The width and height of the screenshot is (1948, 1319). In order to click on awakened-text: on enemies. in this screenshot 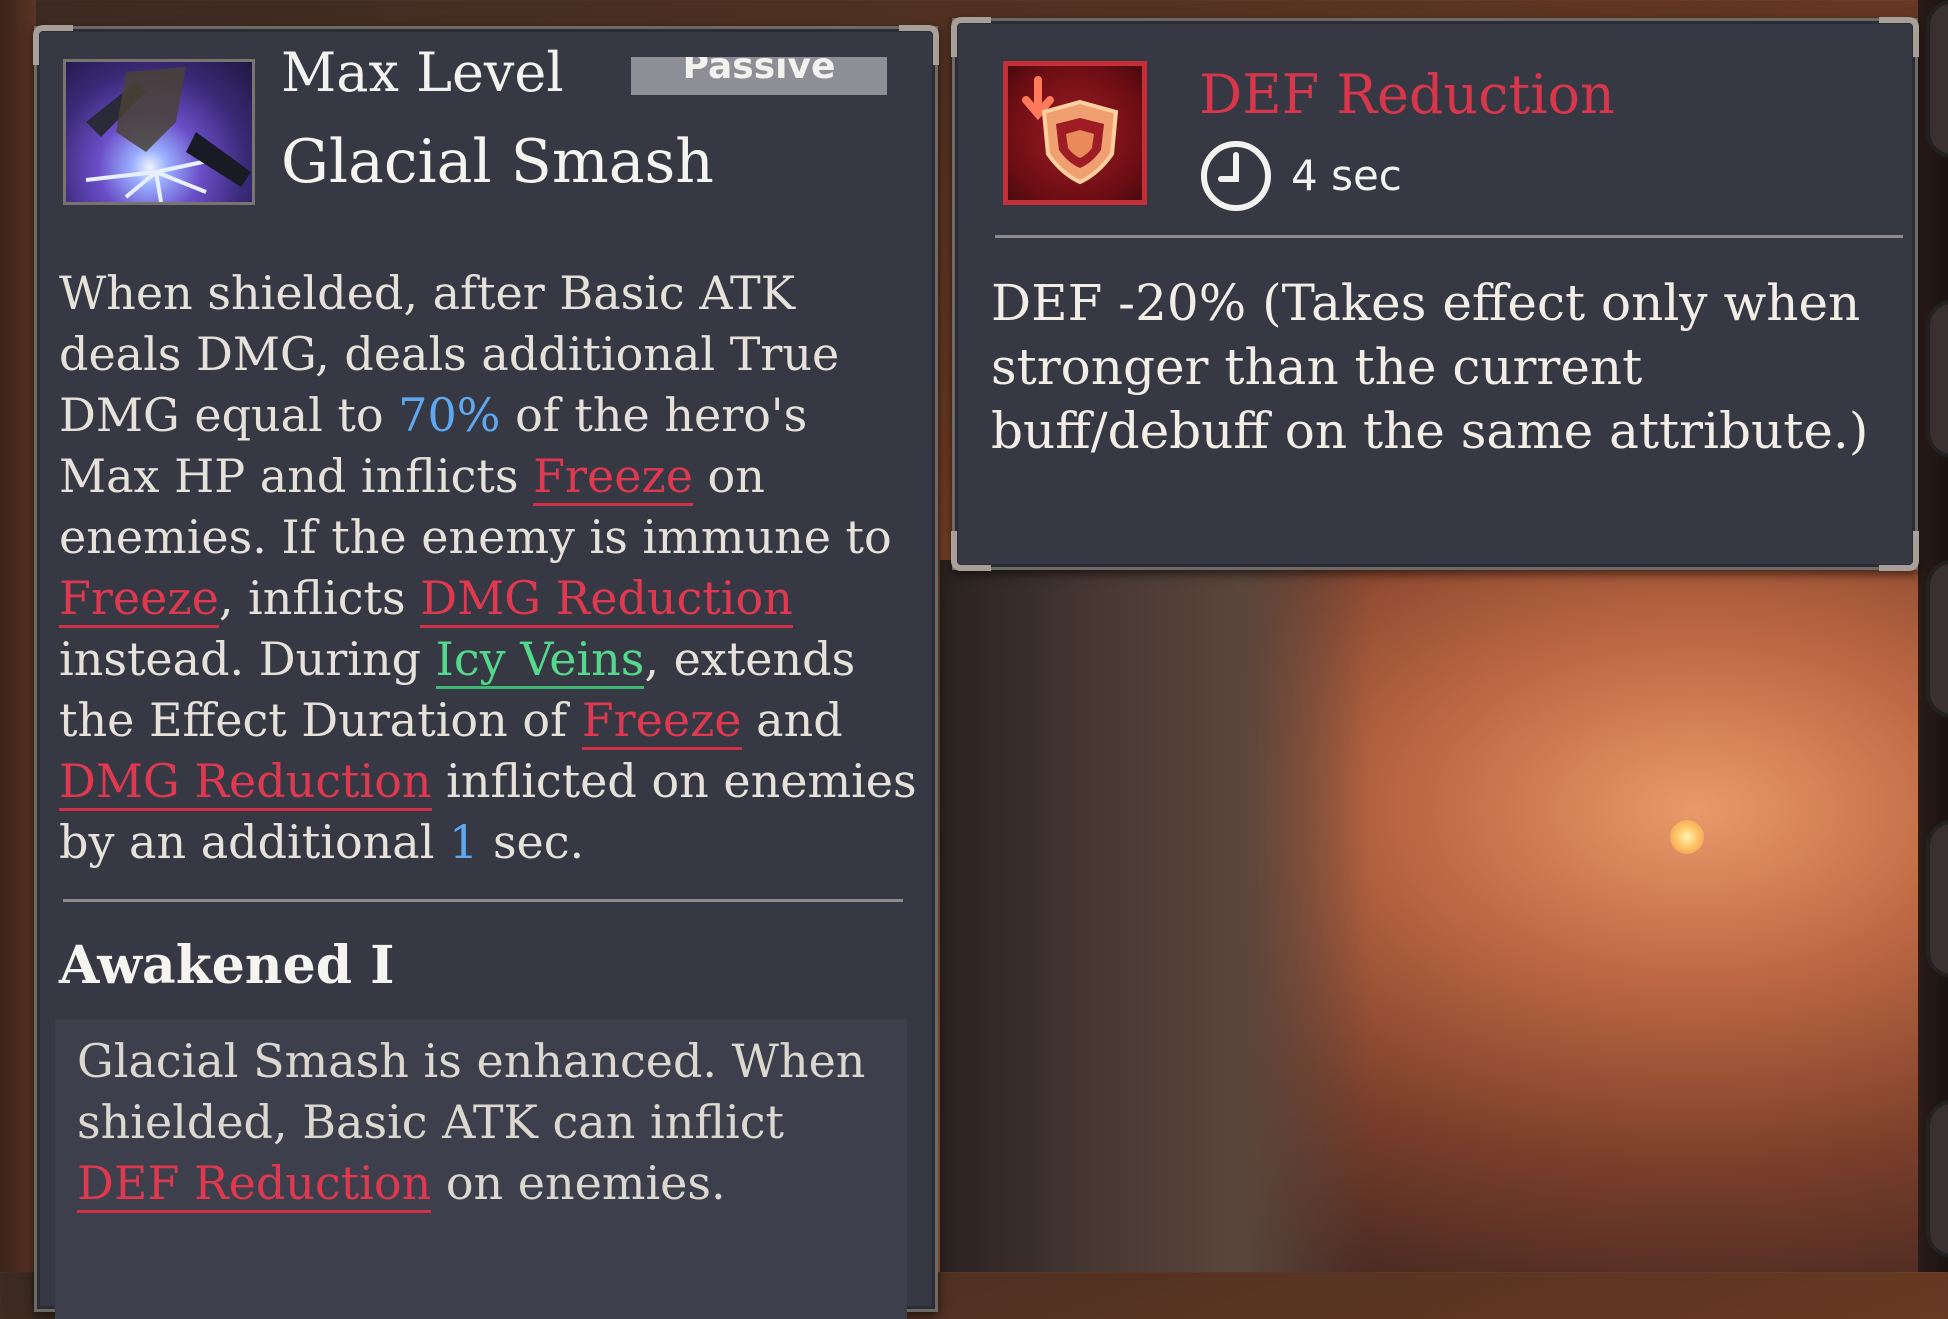, I will do `click(578, 1183)`.